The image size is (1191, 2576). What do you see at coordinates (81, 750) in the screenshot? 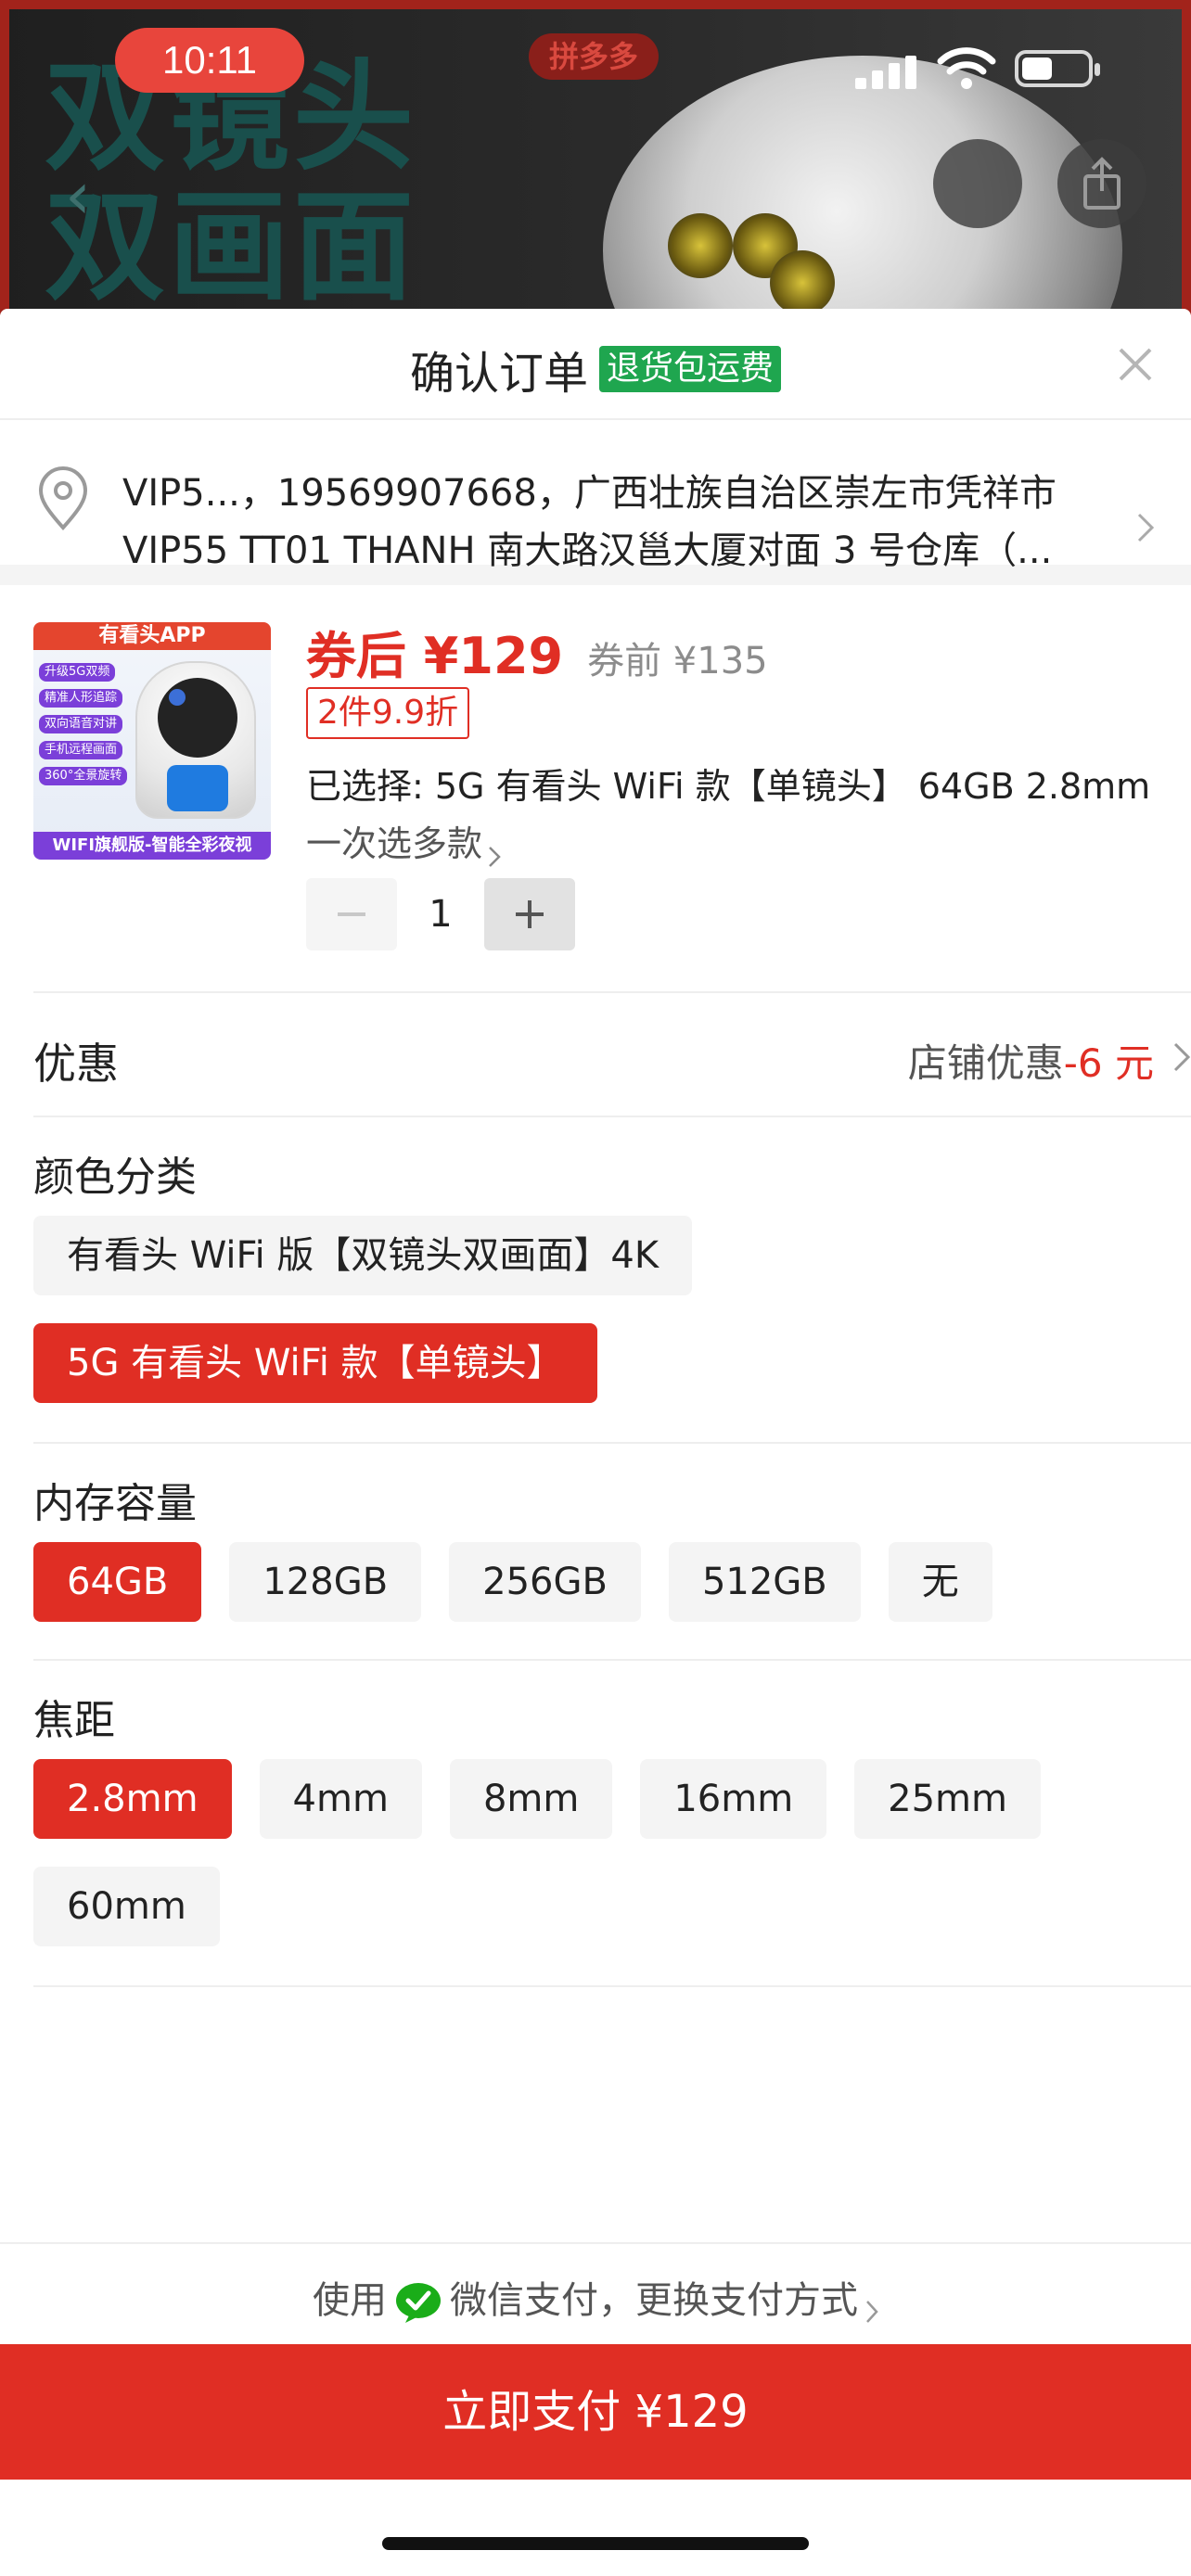
I see `thumbnail-tag: 手机远程画面` at bounding box center [81, 750].